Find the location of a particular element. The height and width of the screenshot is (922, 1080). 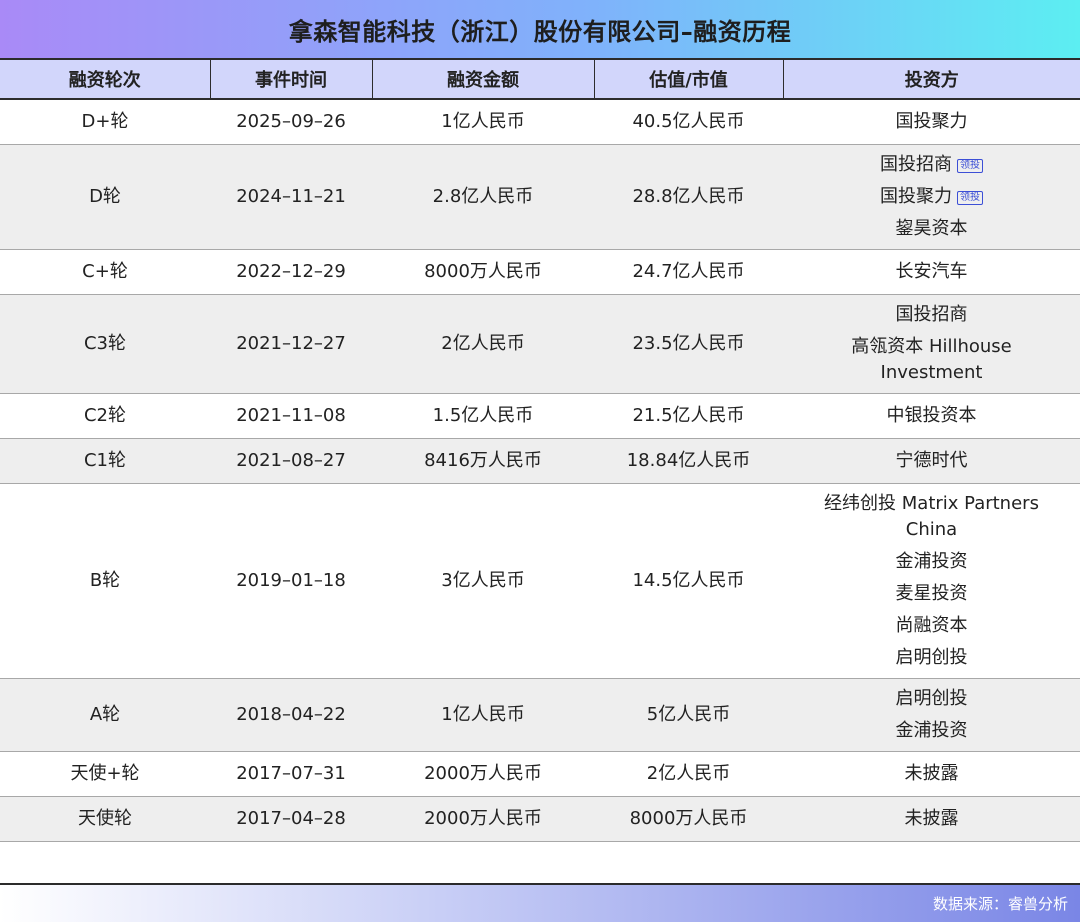

investor-item: 麦星投资 is located at coordinates (931, 594).